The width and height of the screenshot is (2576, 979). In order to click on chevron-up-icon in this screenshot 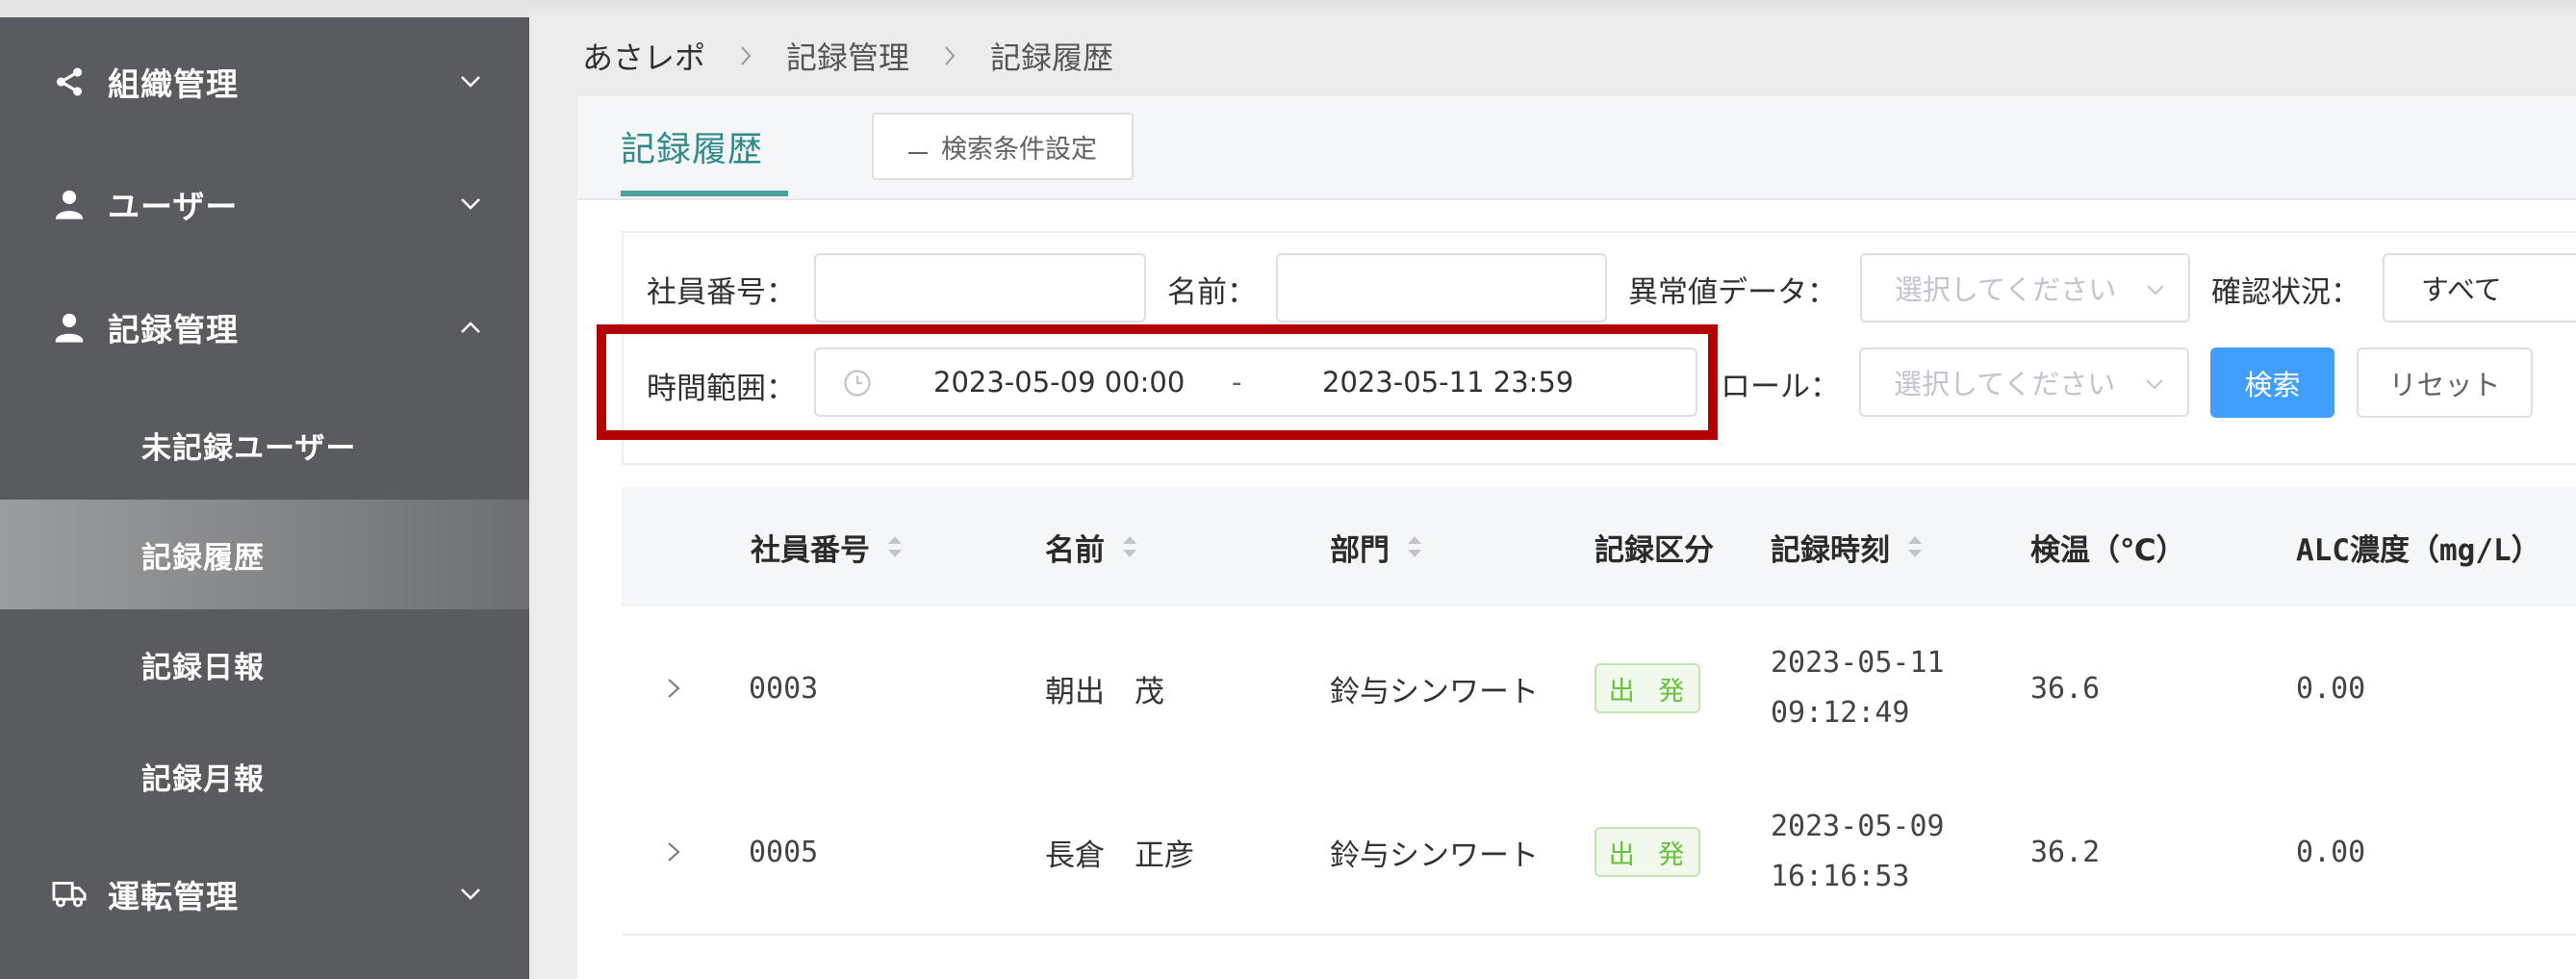, I will do `click(470, 327)`.